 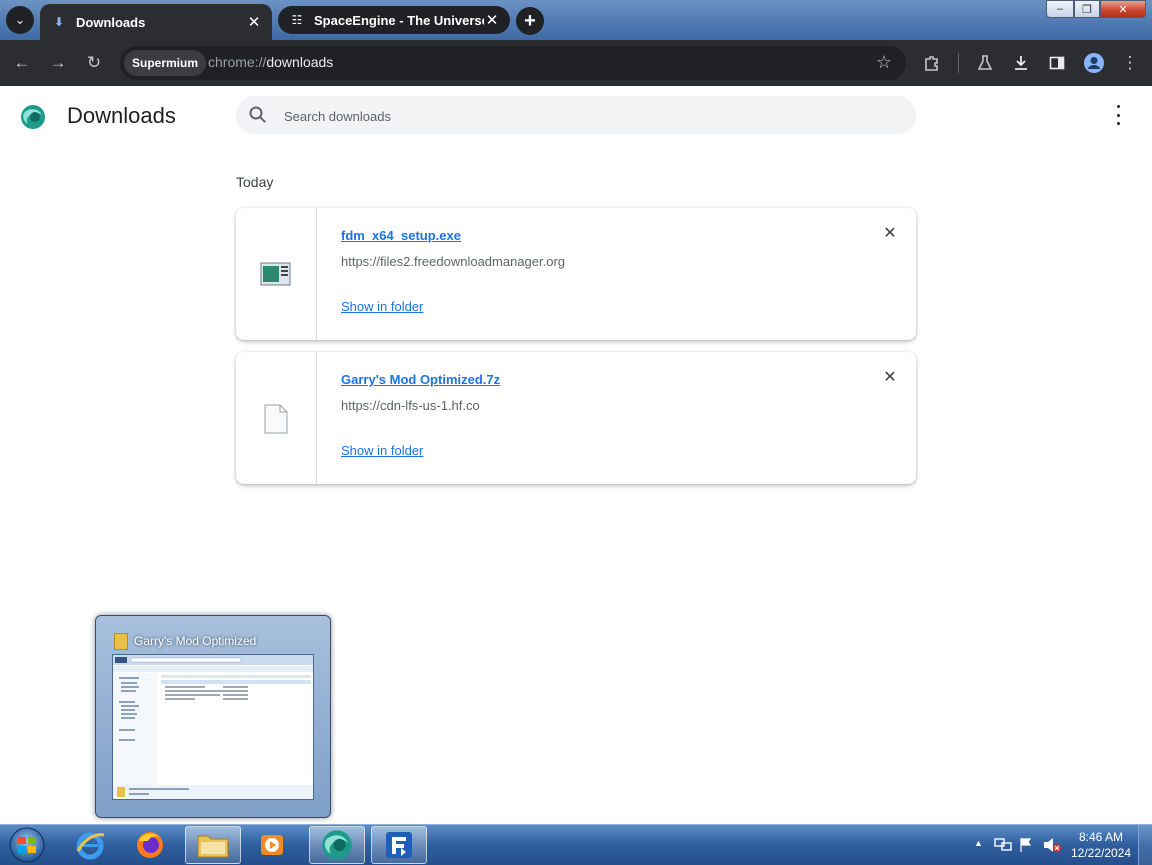 I want to click on spaceengine-icon: ☷, so click(x=297, y=20).